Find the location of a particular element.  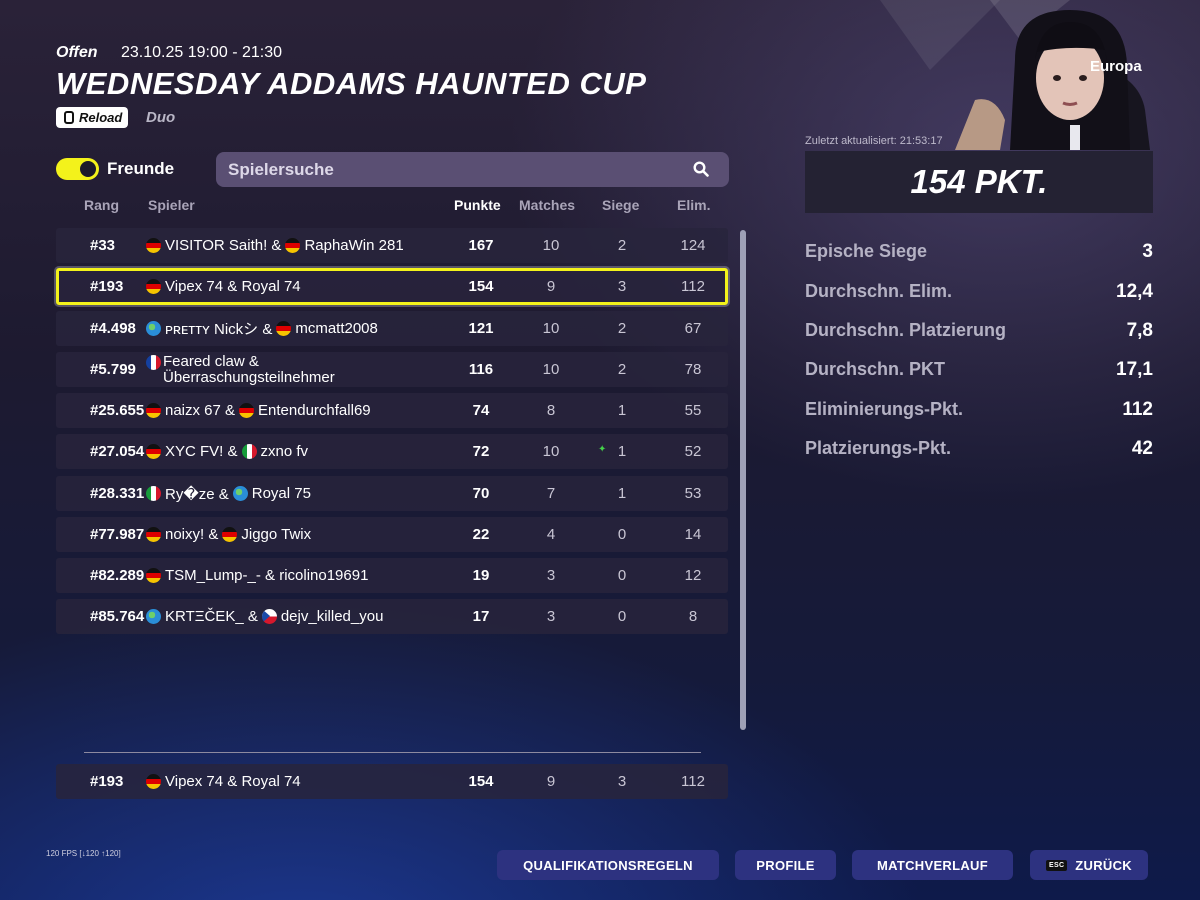

header-elims: Elim. is located at coordinates (693, 205).